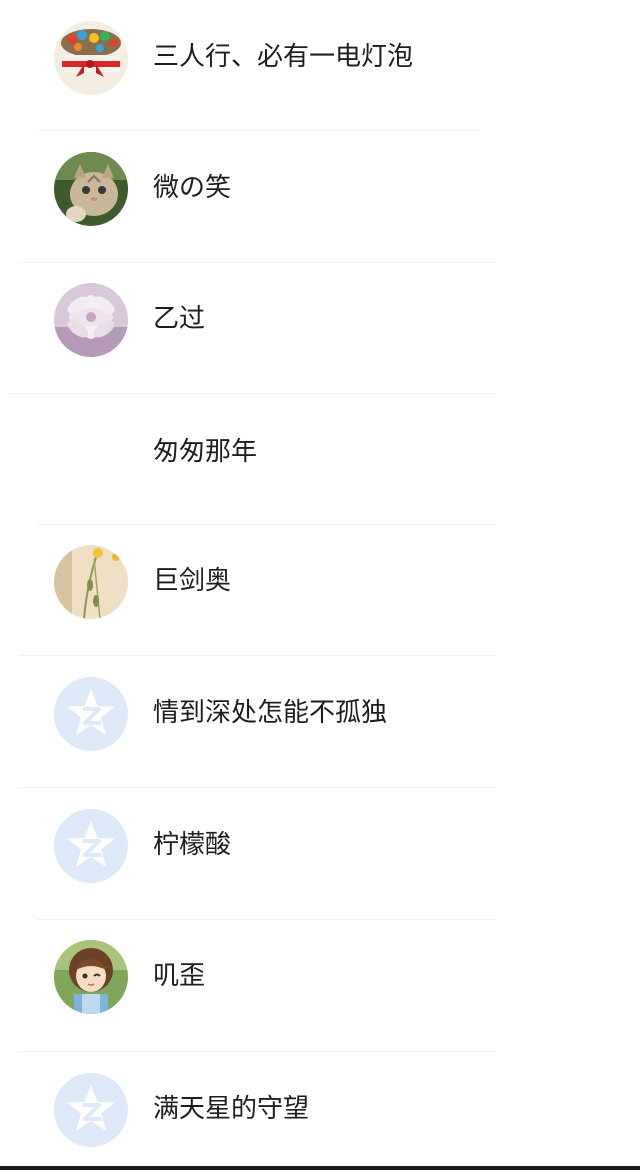  What do you see at coordinates (320, 459) in the screenshot?
I see `contact-row: 匆匆那年` at bounding box center [320, 459].